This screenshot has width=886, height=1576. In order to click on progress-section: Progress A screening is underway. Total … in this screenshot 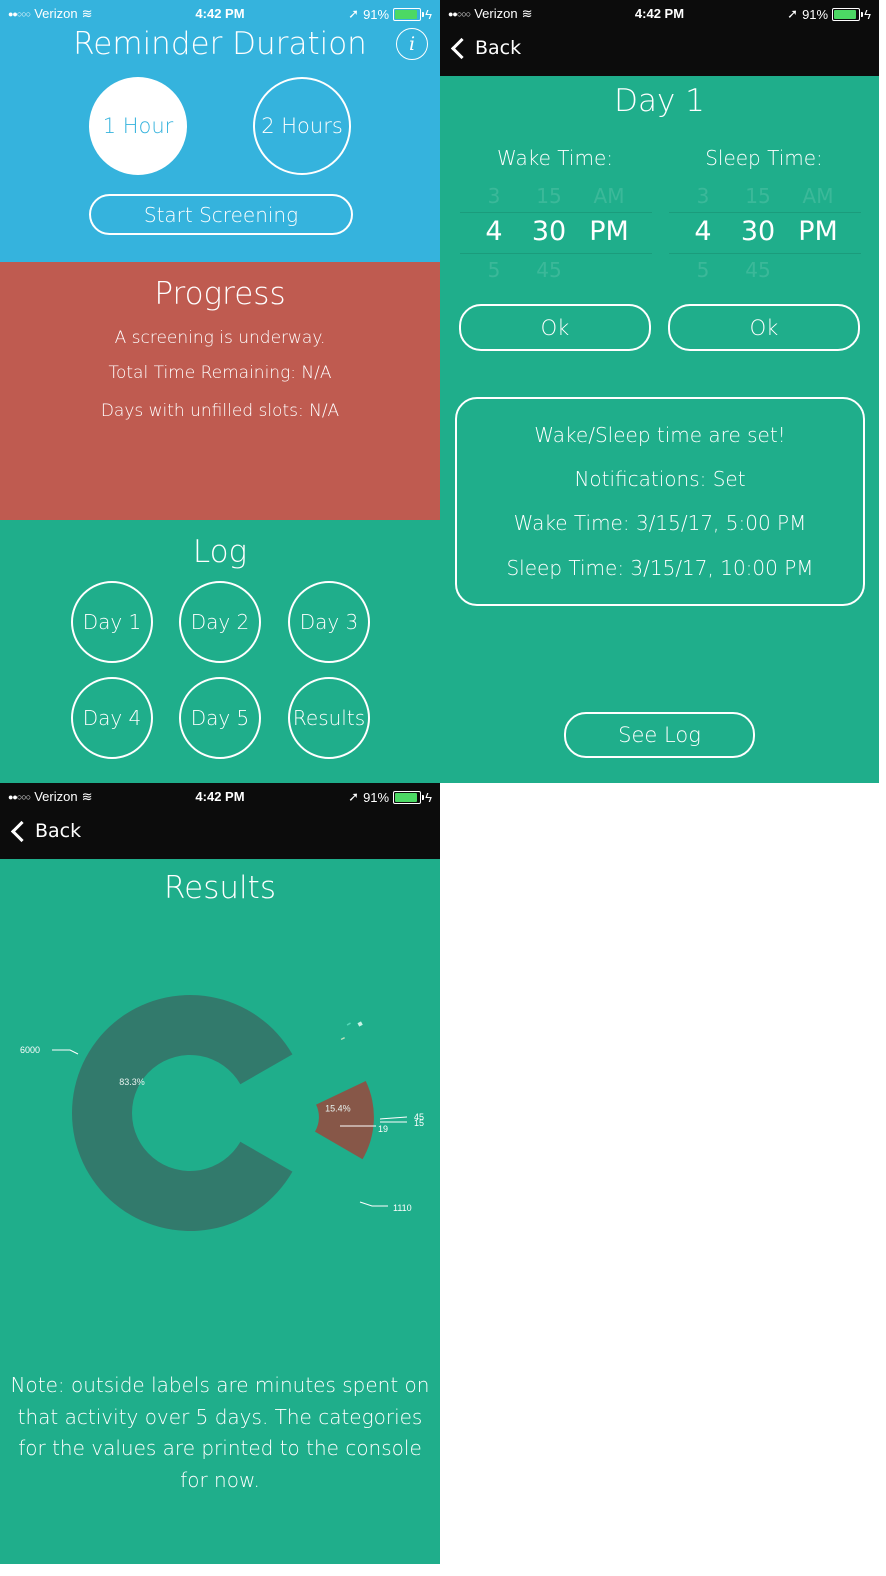, I will do `click(220, 391)`.